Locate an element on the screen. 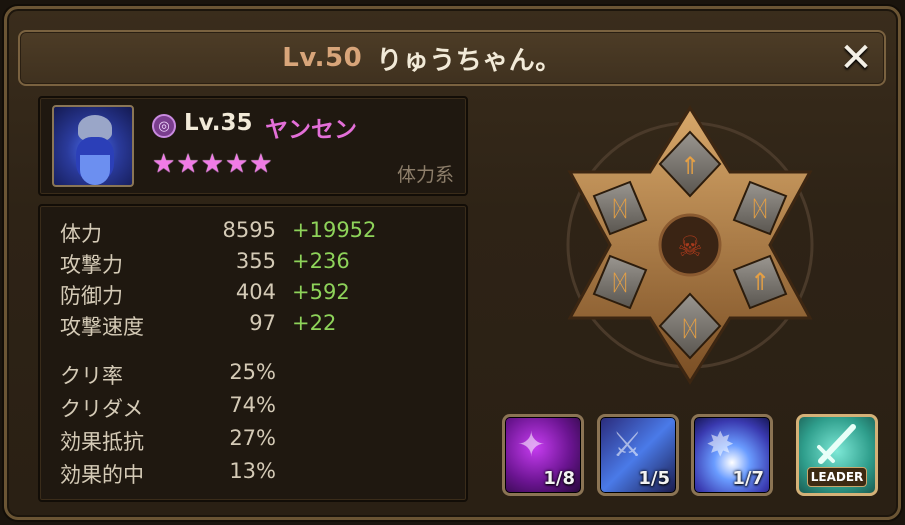 This screenshot has height=525, width=905. stat-base: 404 is located at coordinates (255, 292).